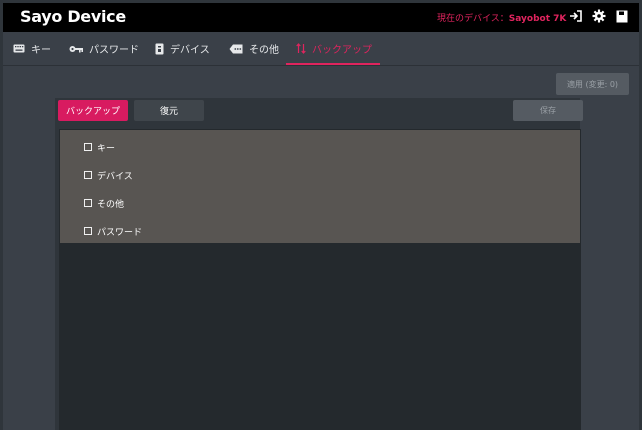  I want to click on backup-item-device: デバイス, so click(108, 175).